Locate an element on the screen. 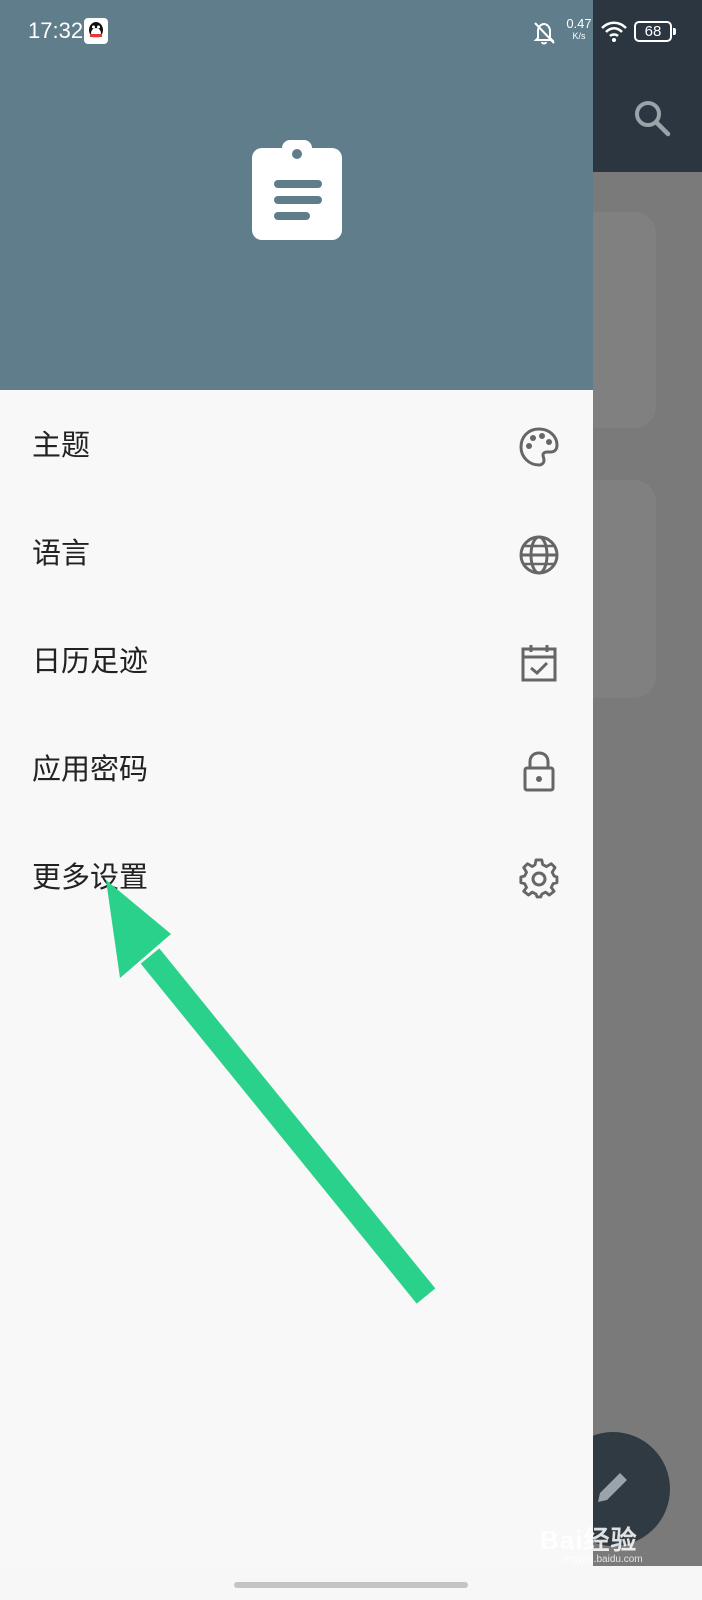  clipboard-icon is located at coordinates (297, 190).